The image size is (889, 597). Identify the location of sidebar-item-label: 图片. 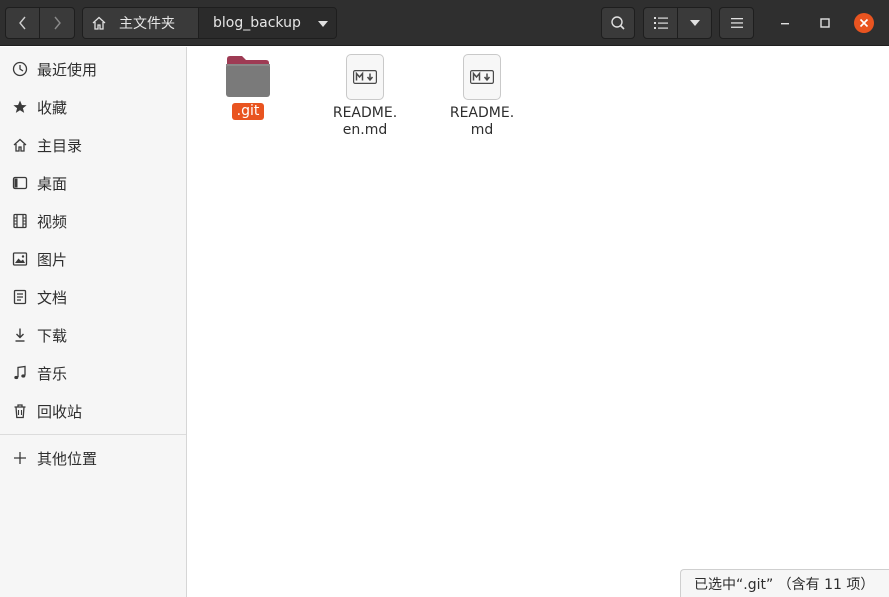
(52, 259).